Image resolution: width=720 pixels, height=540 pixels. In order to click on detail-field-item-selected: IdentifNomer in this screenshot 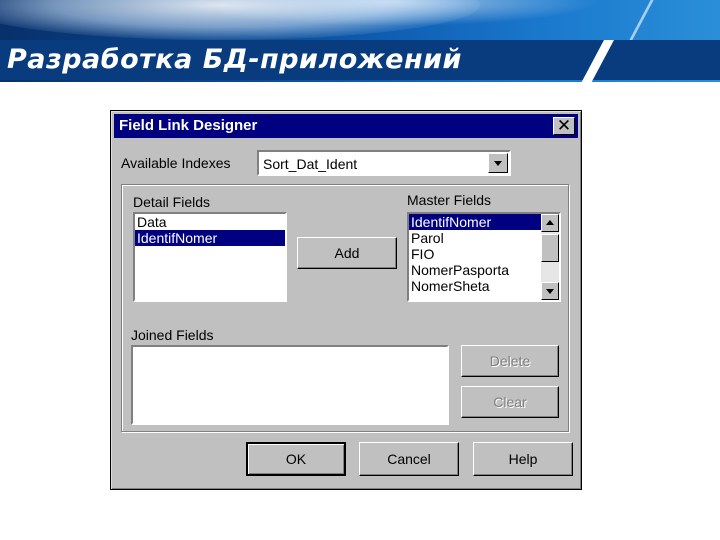, I will do `click(210, 238)`.